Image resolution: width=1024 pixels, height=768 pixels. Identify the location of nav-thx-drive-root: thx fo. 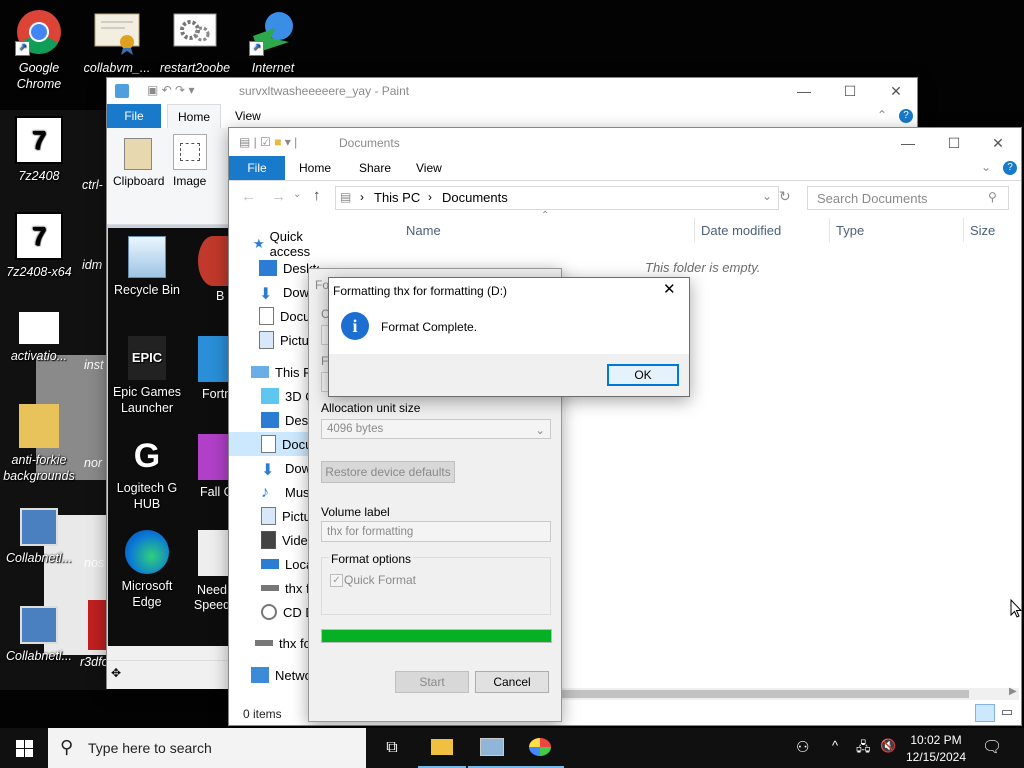
(283, 643).